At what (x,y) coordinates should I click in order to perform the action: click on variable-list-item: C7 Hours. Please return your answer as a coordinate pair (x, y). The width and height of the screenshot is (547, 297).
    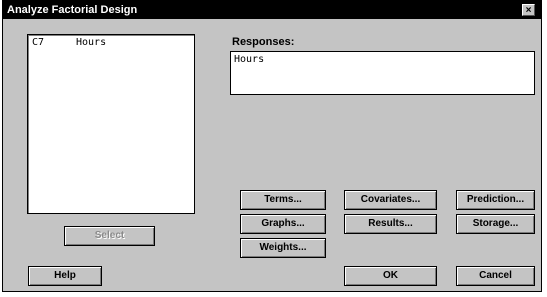
    Looking at the image, I should click on (69, 42).